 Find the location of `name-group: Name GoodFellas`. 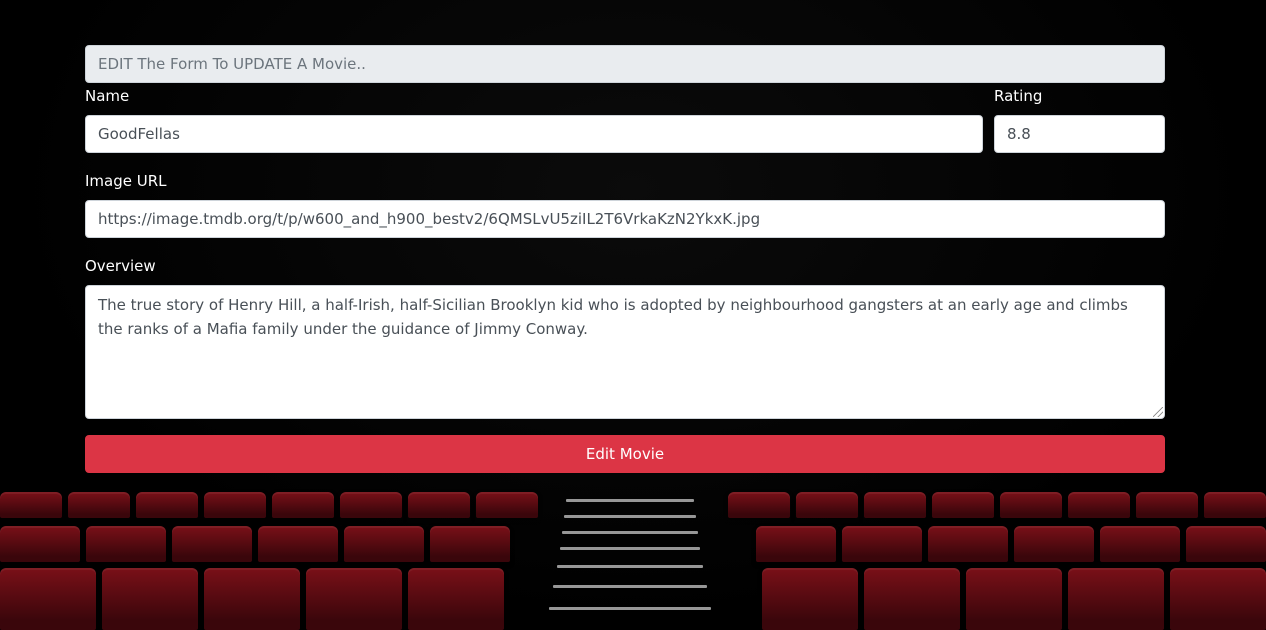

name-group: Name GoodFellas is located at coordinates (534, 119).